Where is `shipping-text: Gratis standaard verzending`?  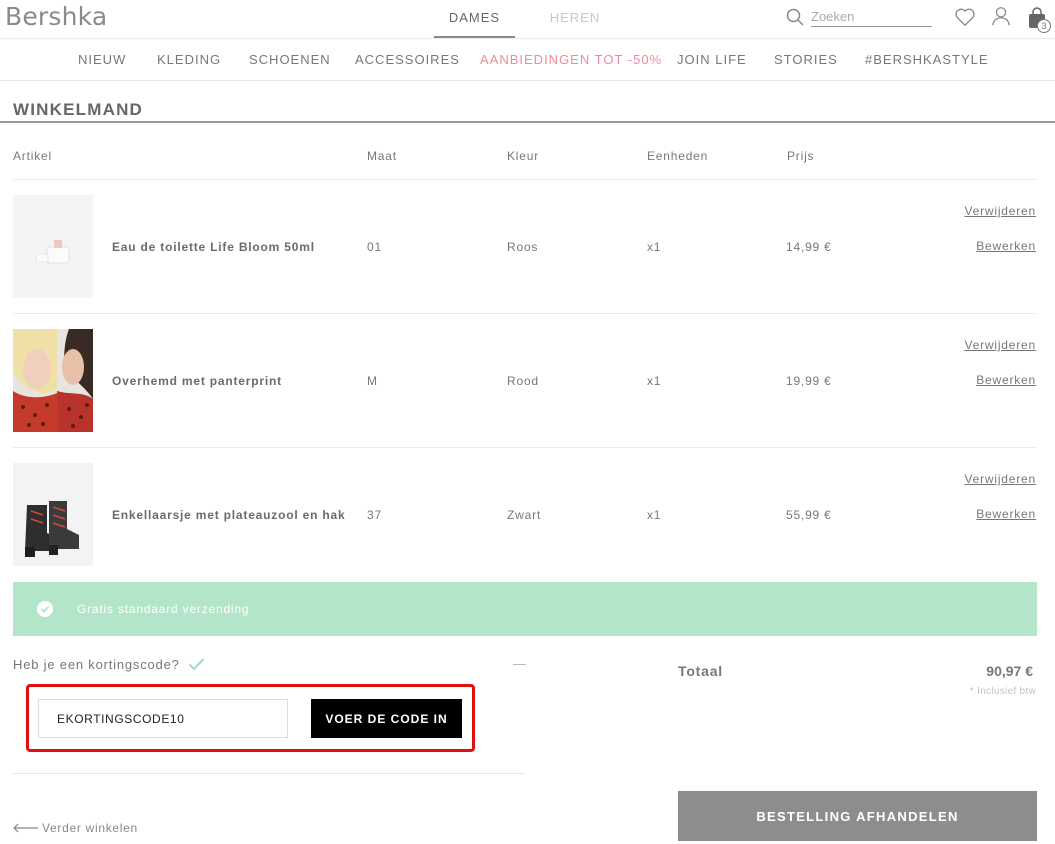 shipping-text: Gratis standaard verzending is located at coordinates (163, 609).